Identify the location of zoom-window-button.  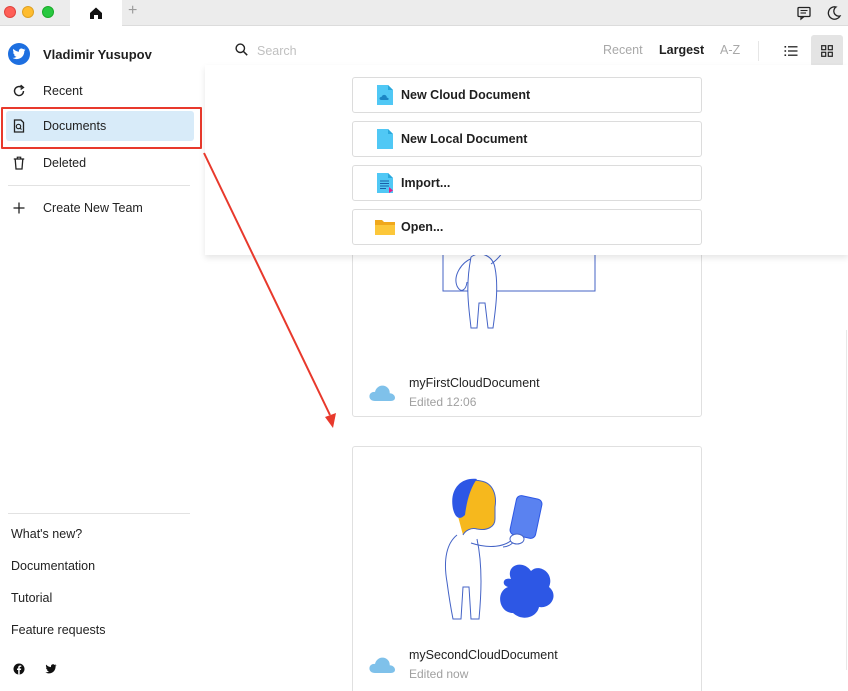
(48, 12).